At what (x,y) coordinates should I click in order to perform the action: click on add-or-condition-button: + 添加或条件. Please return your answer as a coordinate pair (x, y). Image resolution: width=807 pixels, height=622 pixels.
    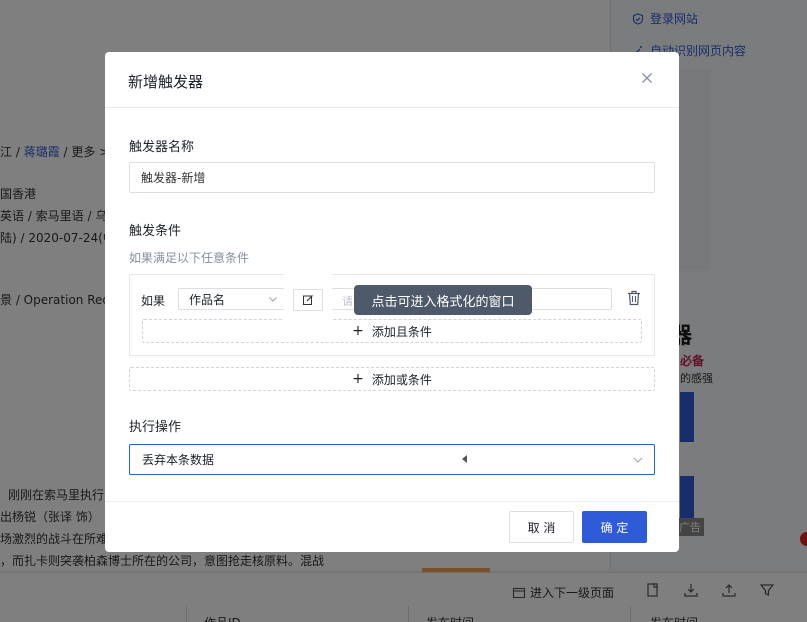
    Looking at the image, I should click on (392, 379).